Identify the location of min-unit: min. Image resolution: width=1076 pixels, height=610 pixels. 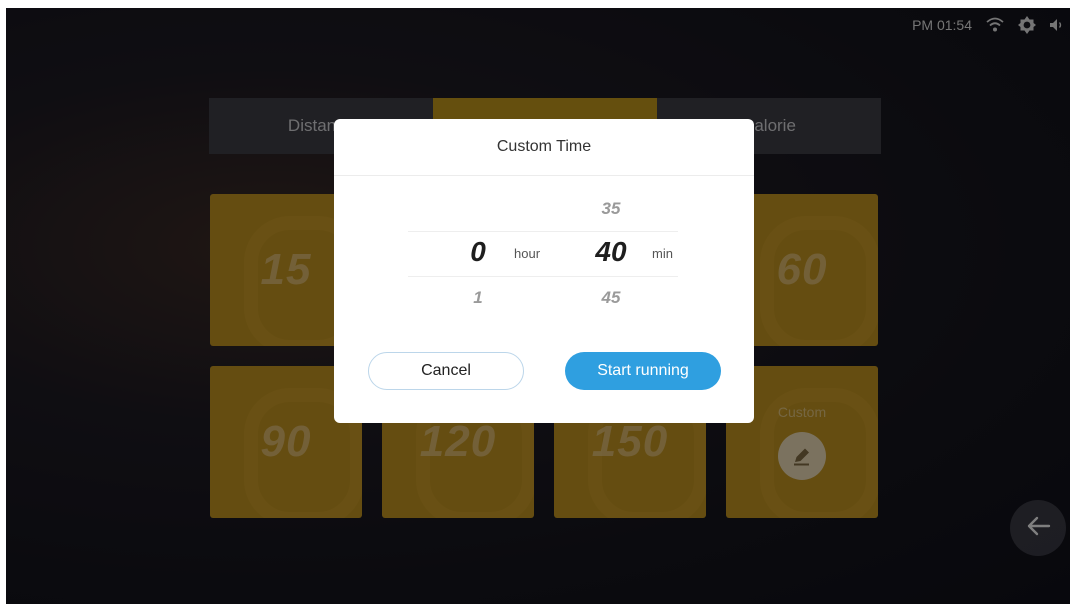
(662, 253).